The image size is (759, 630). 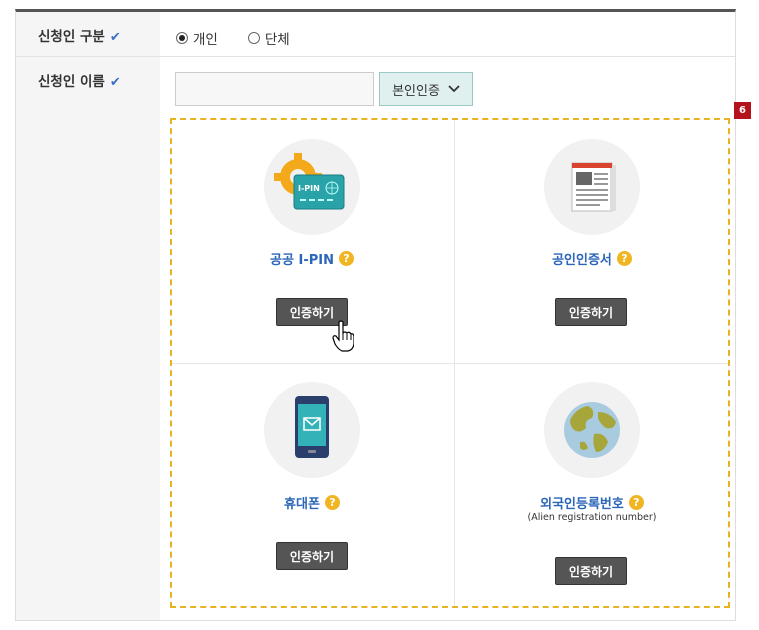 What do you see at coordinates (309, 188) in the screenshot?
I see `ipin-card-text: I-PIN` at bounding box center [309, 188].